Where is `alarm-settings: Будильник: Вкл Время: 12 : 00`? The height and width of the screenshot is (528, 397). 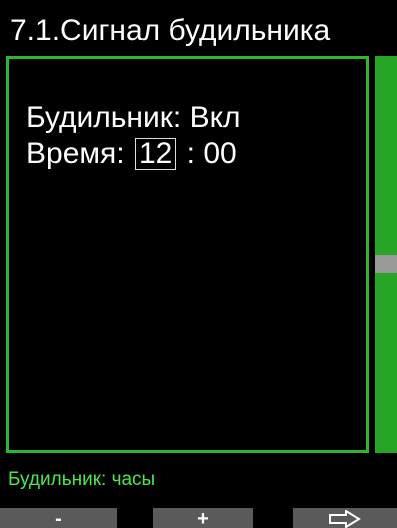
alarm-settings: Будильник: Вкл Время: 12 : 00 is located at coordinates (133, 136).